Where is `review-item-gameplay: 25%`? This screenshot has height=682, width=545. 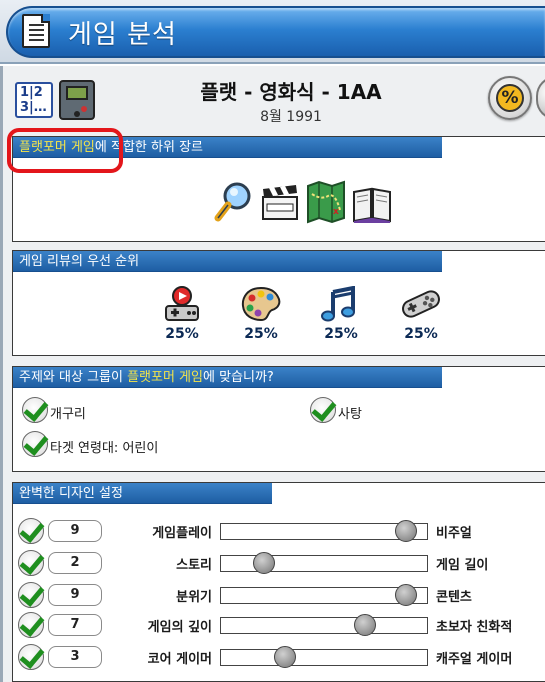 review-item-gameplay: 25% is located at coordinates (182, 314).